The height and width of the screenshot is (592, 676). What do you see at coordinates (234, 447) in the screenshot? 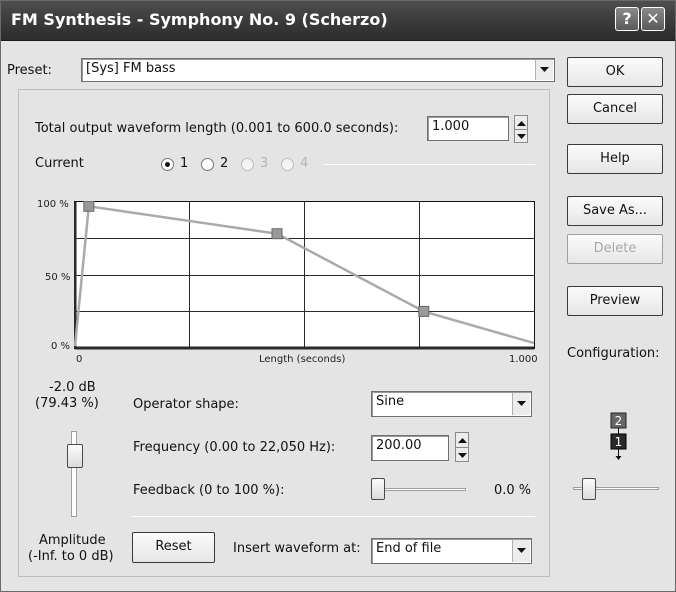
I see `frequency-label: Frequency (0.00 to 22,050 Hz):` at bounding box center [234, 447].